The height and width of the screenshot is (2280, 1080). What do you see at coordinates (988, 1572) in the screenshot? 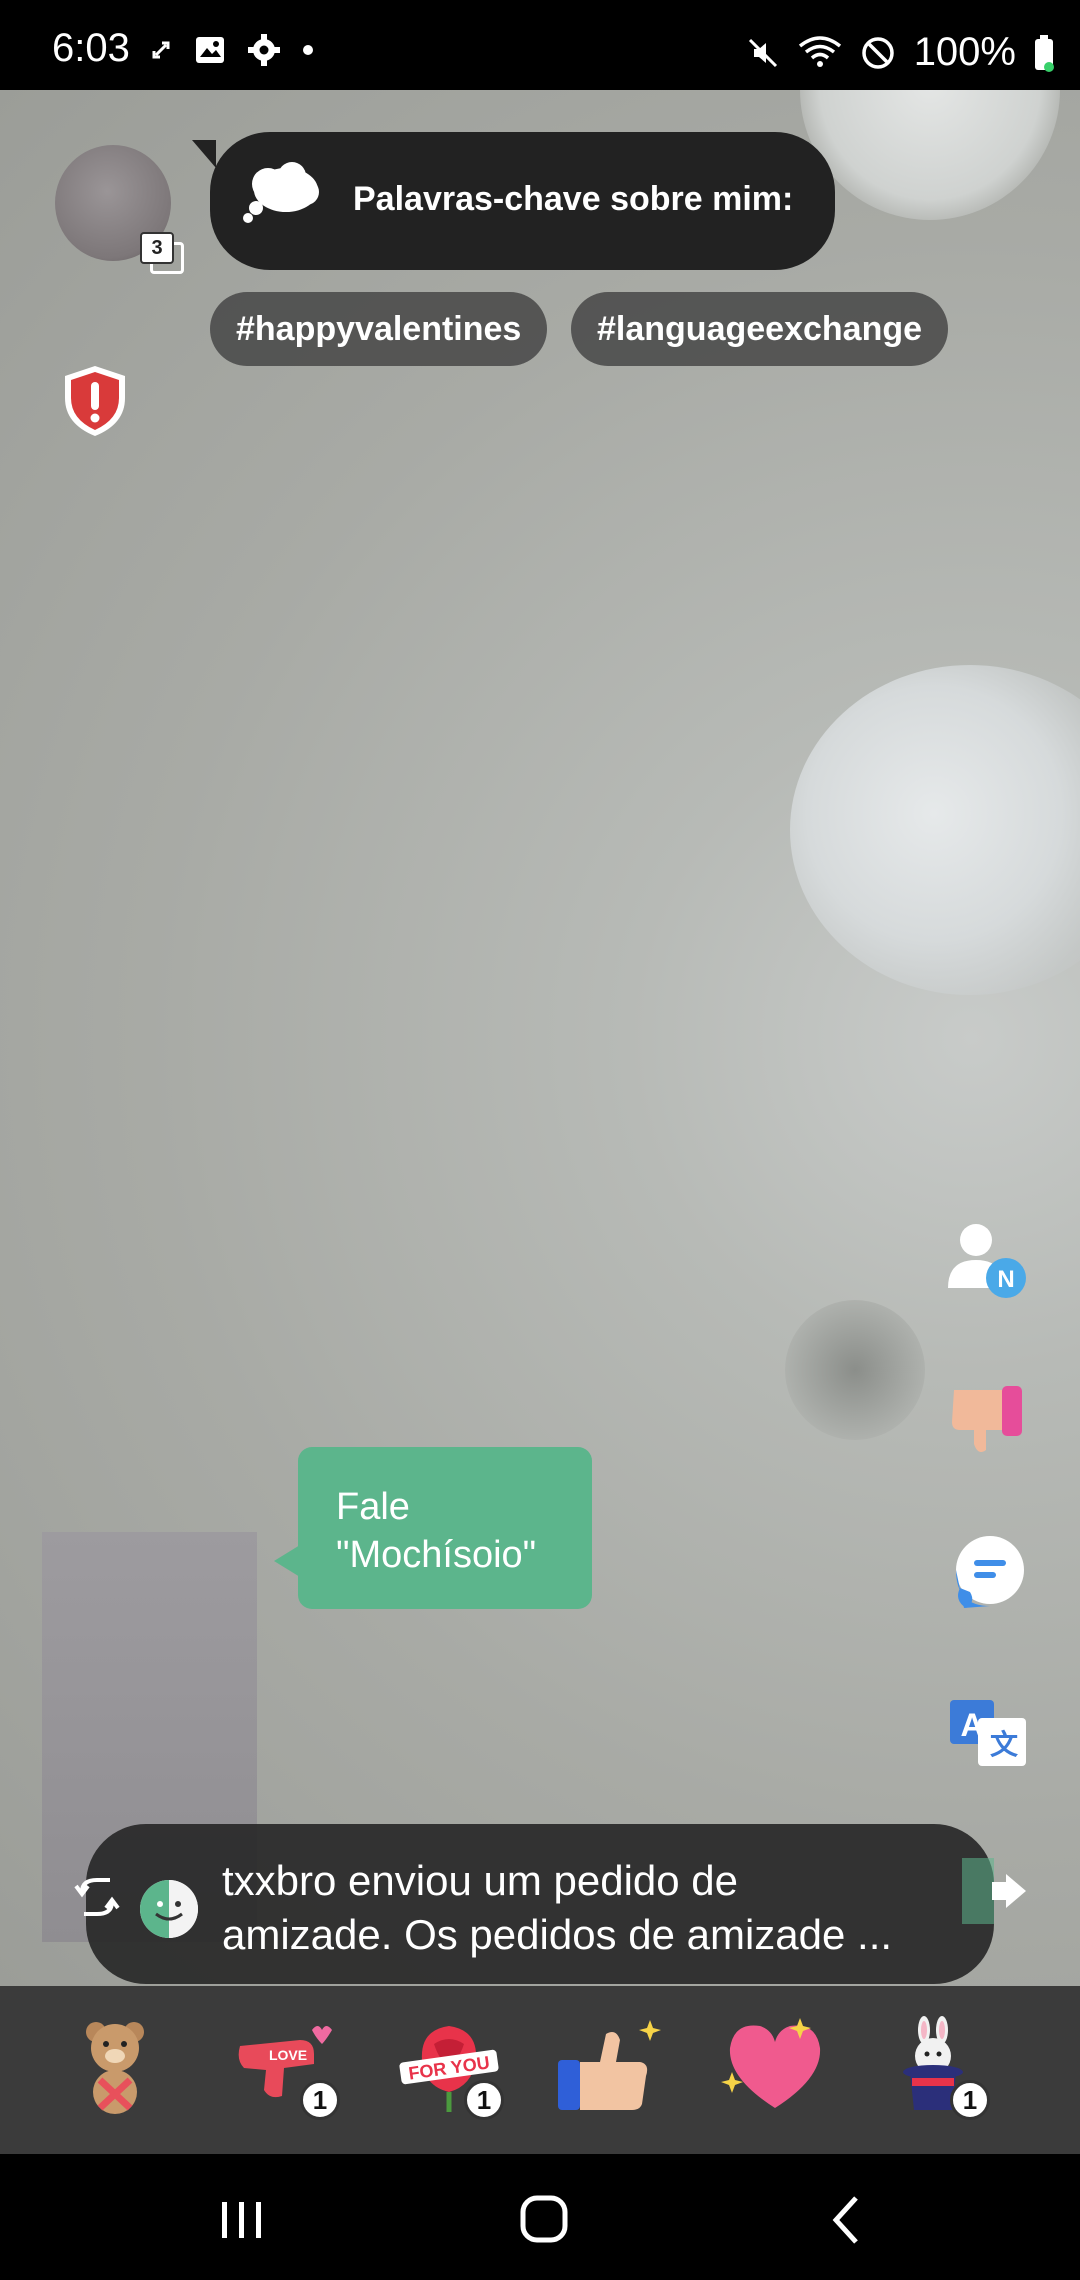
I see `chat-icon` at bounding box center [988, 1572].